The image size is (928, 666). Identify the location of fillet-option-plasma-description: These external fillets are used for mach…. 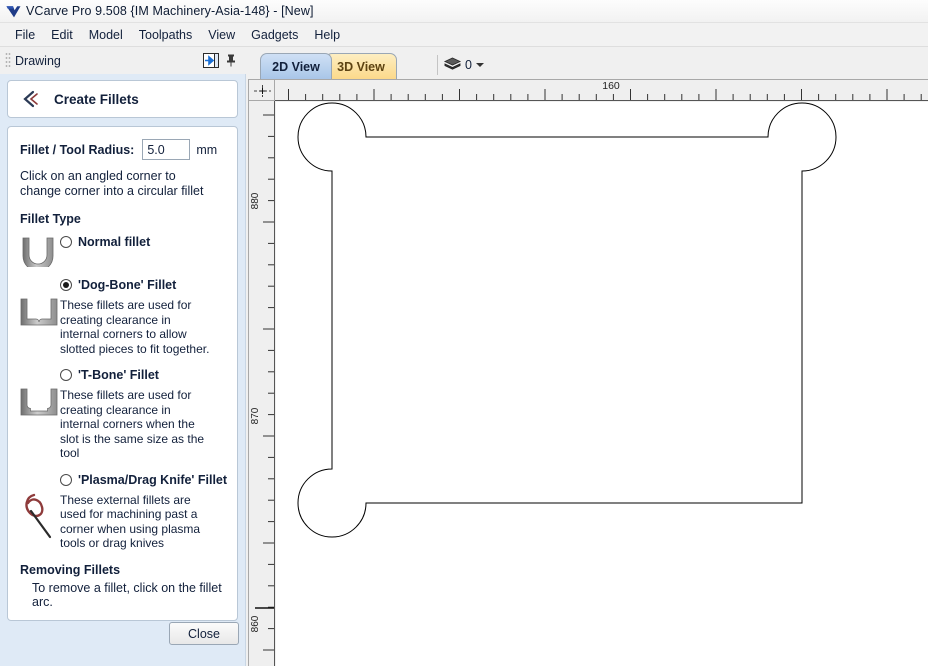
(130, 521).